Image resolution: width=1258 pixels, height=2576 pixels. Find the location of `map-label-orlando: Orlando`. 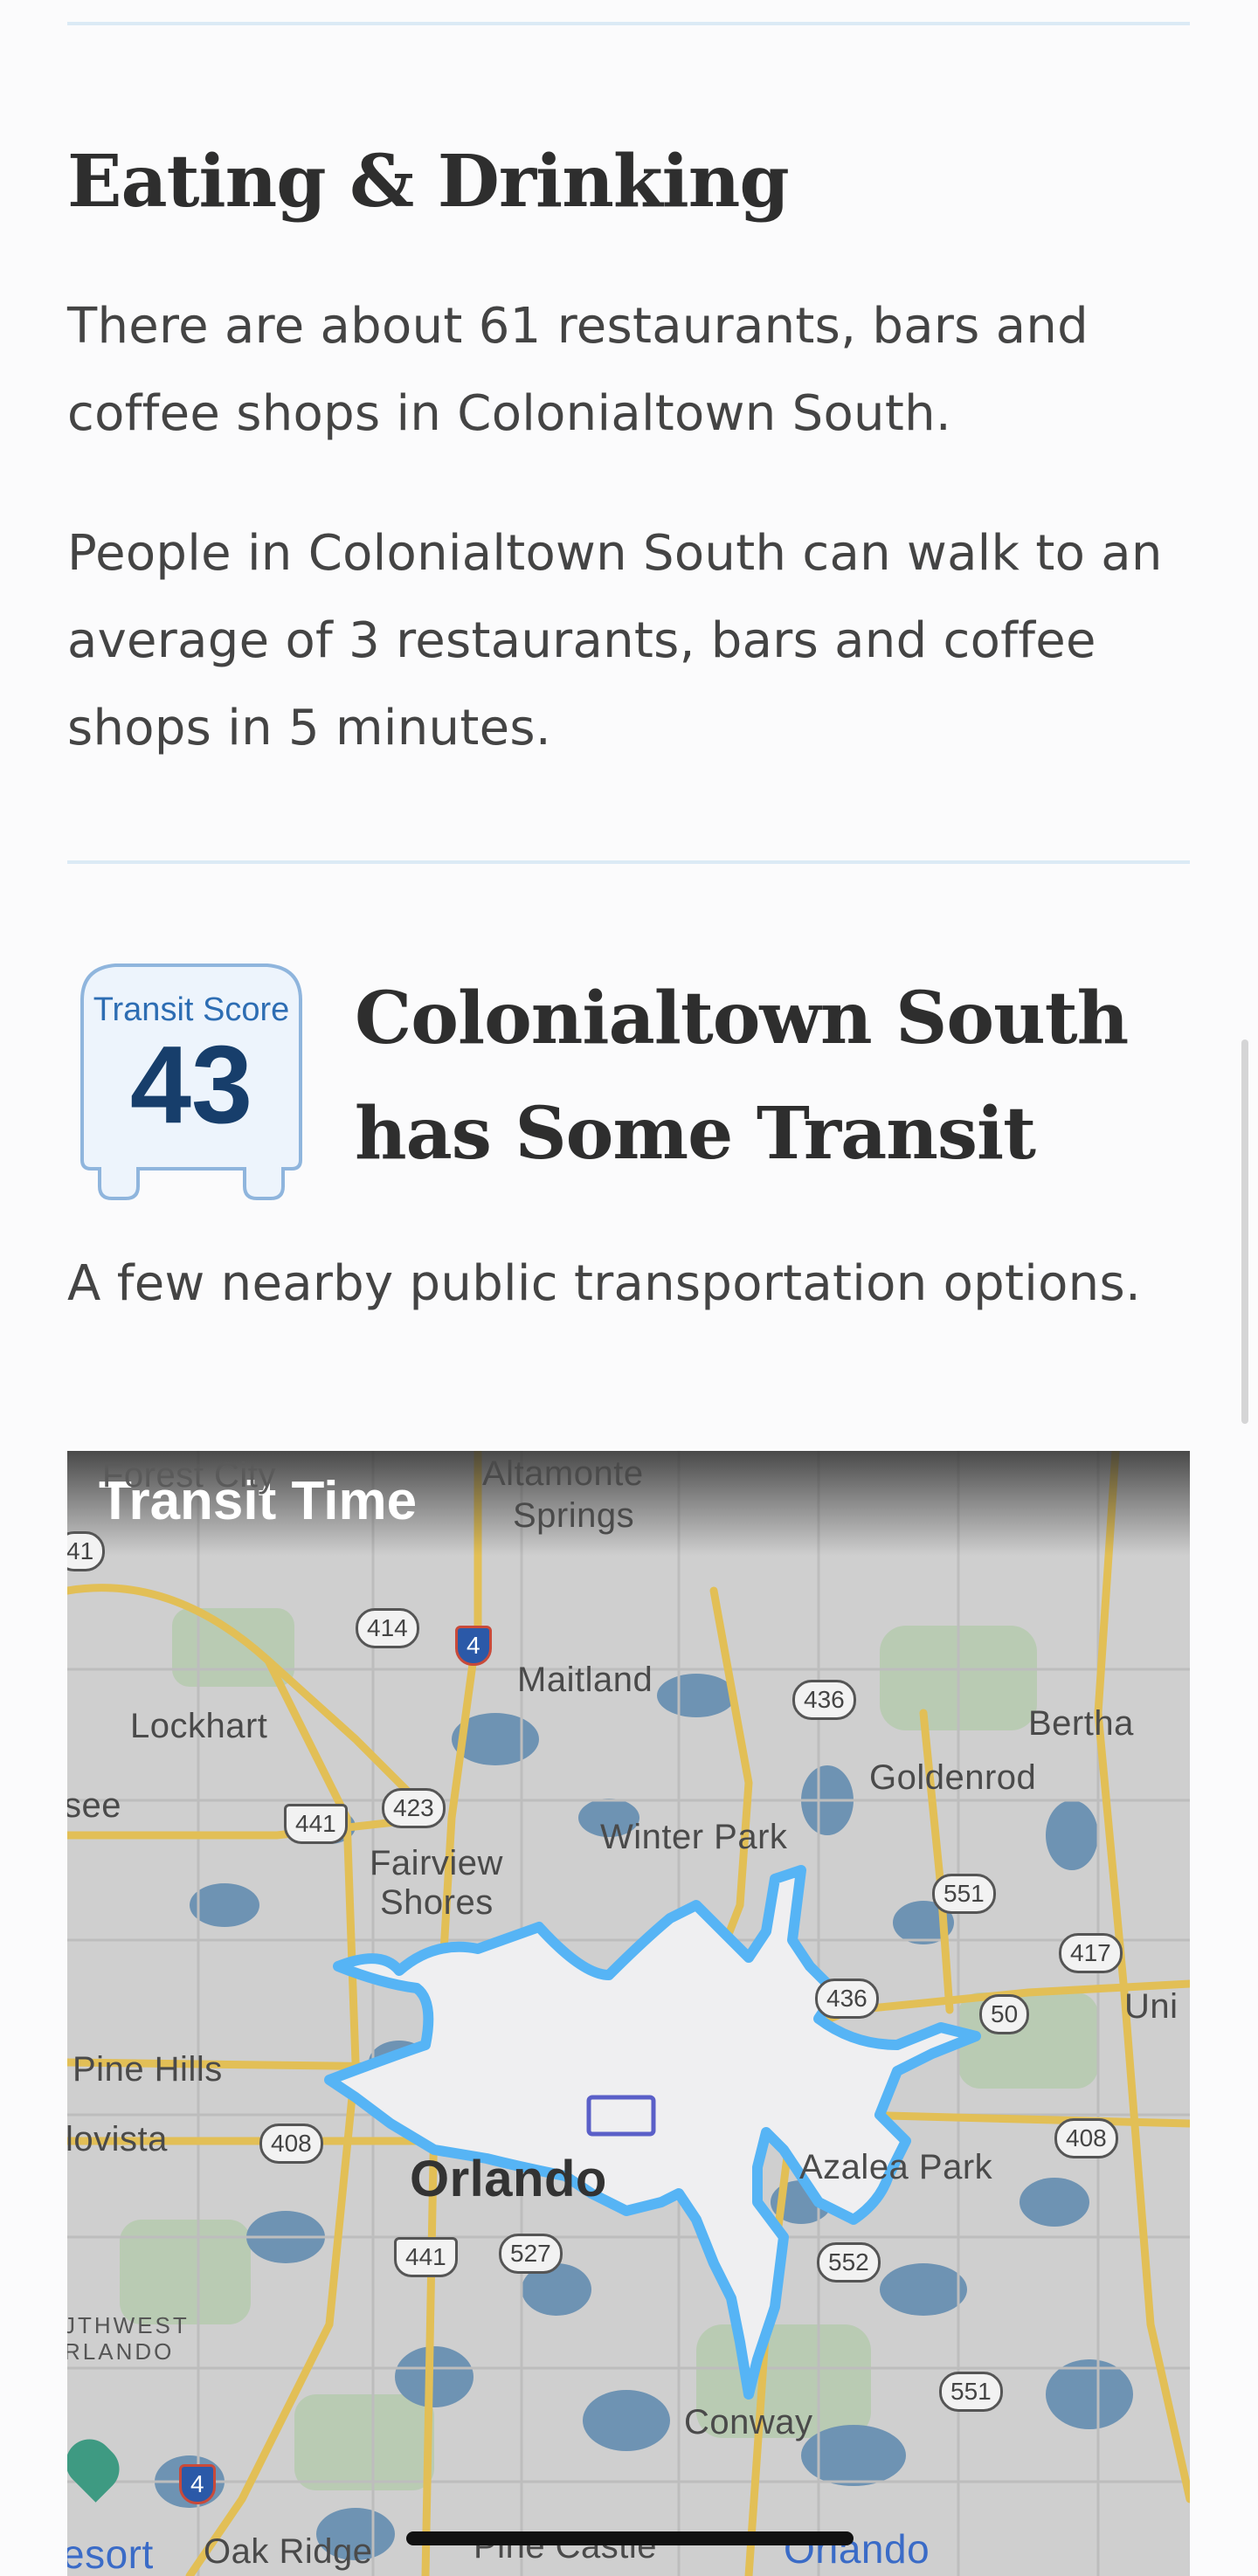

map-label-orlando: Orlando is located at coordinates (509, 2179).